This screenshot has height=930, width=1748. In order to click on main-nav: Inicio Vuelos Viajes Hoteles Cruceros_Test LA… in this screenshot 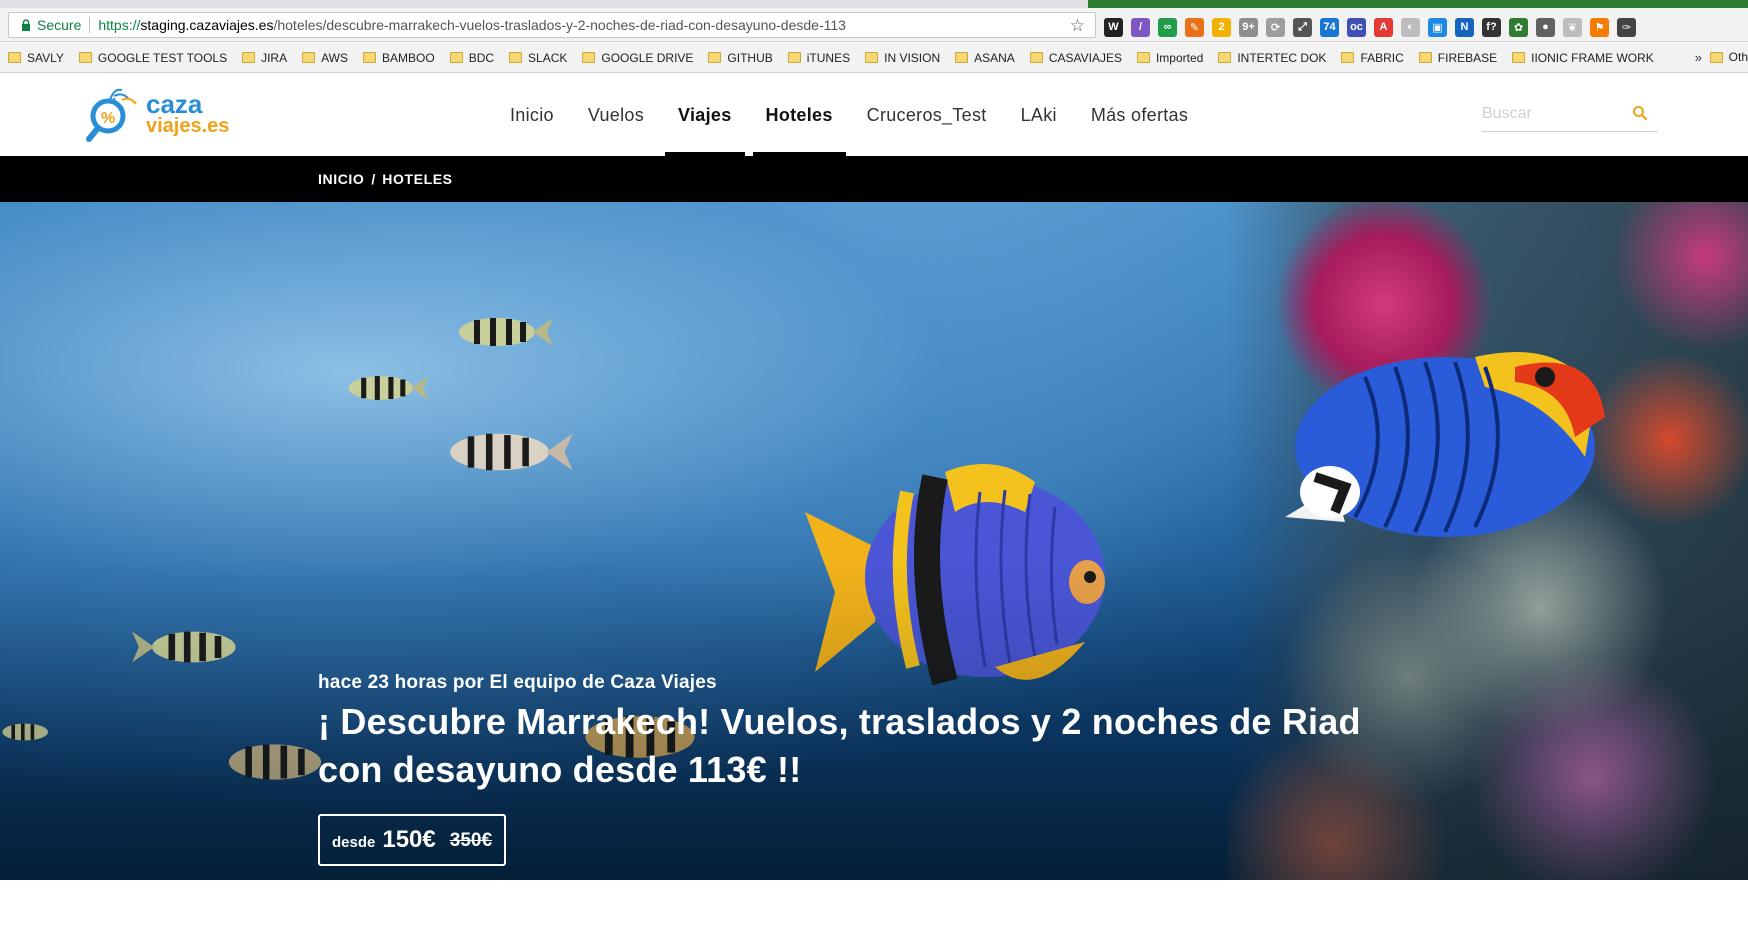, I will do `click(849, 115)`.